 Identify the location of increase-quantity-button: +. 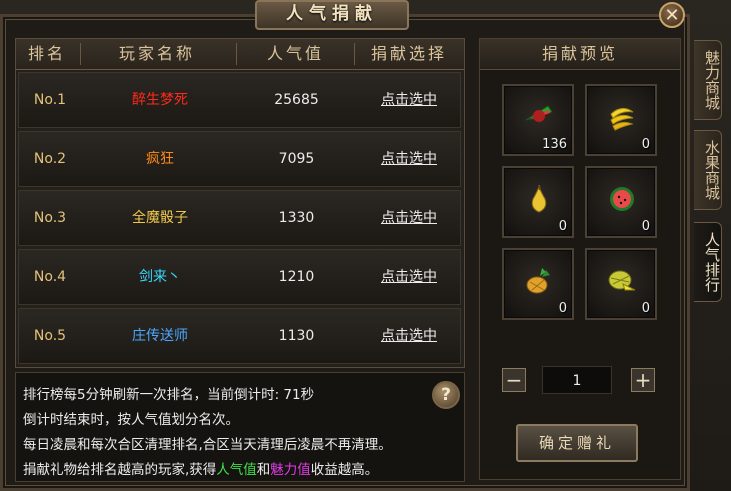
(643, 380).